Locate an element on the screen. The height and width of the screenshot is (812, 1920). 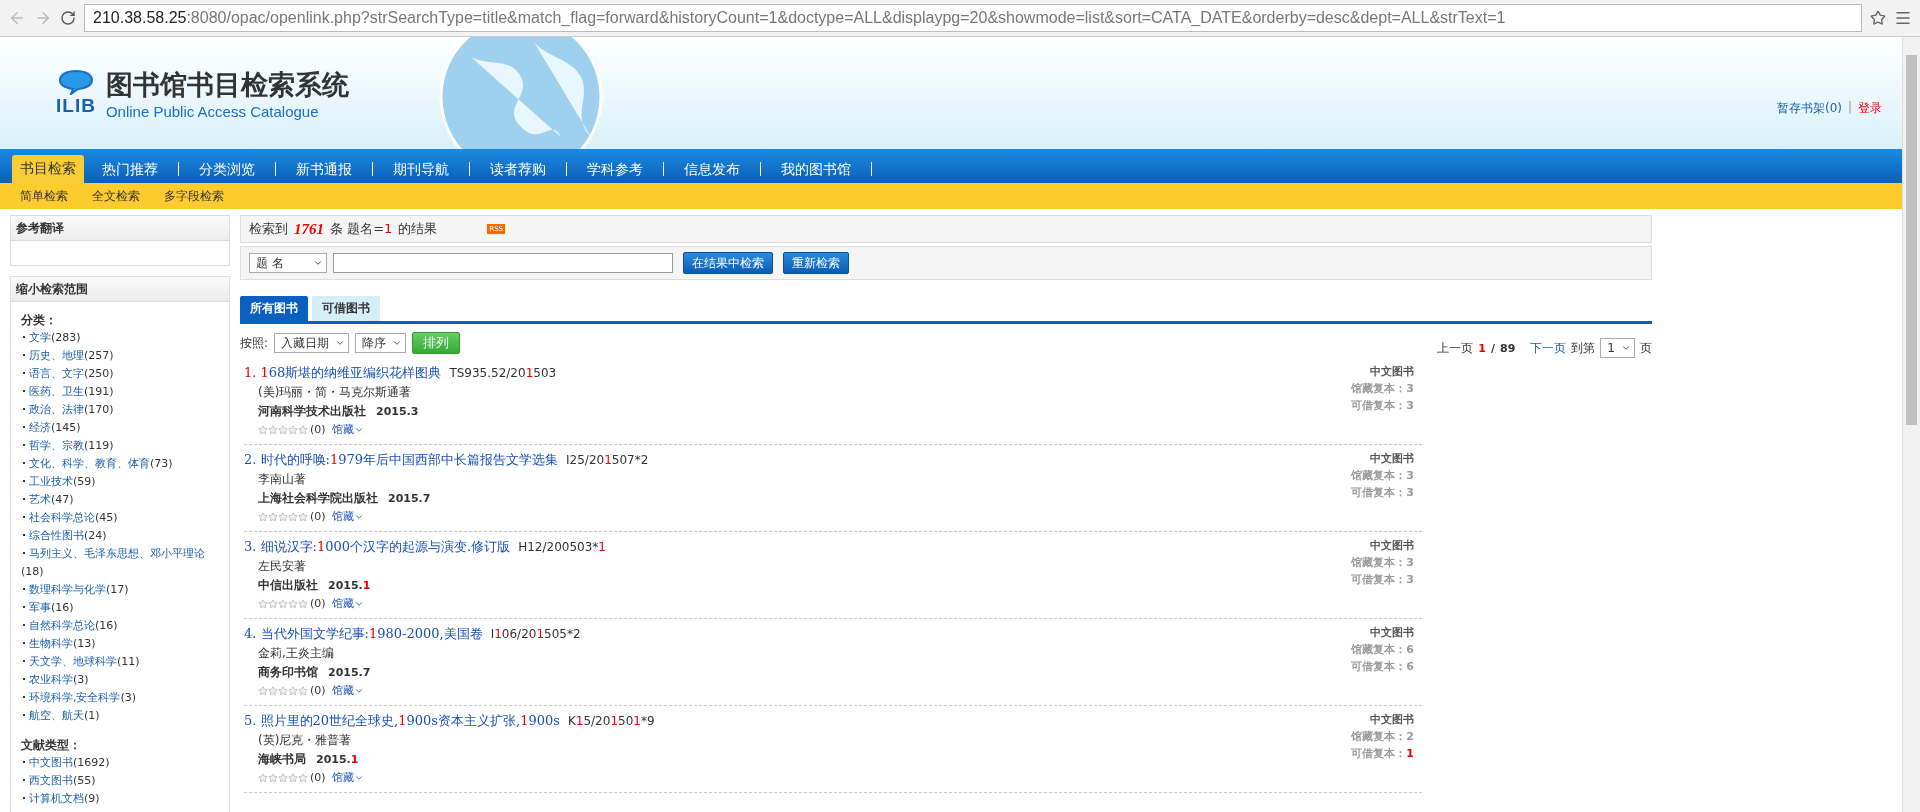
book-title-link: 3. 细说汉字:1000个汉字的起源与演变.修订版 is located at coordinates (377, 546).